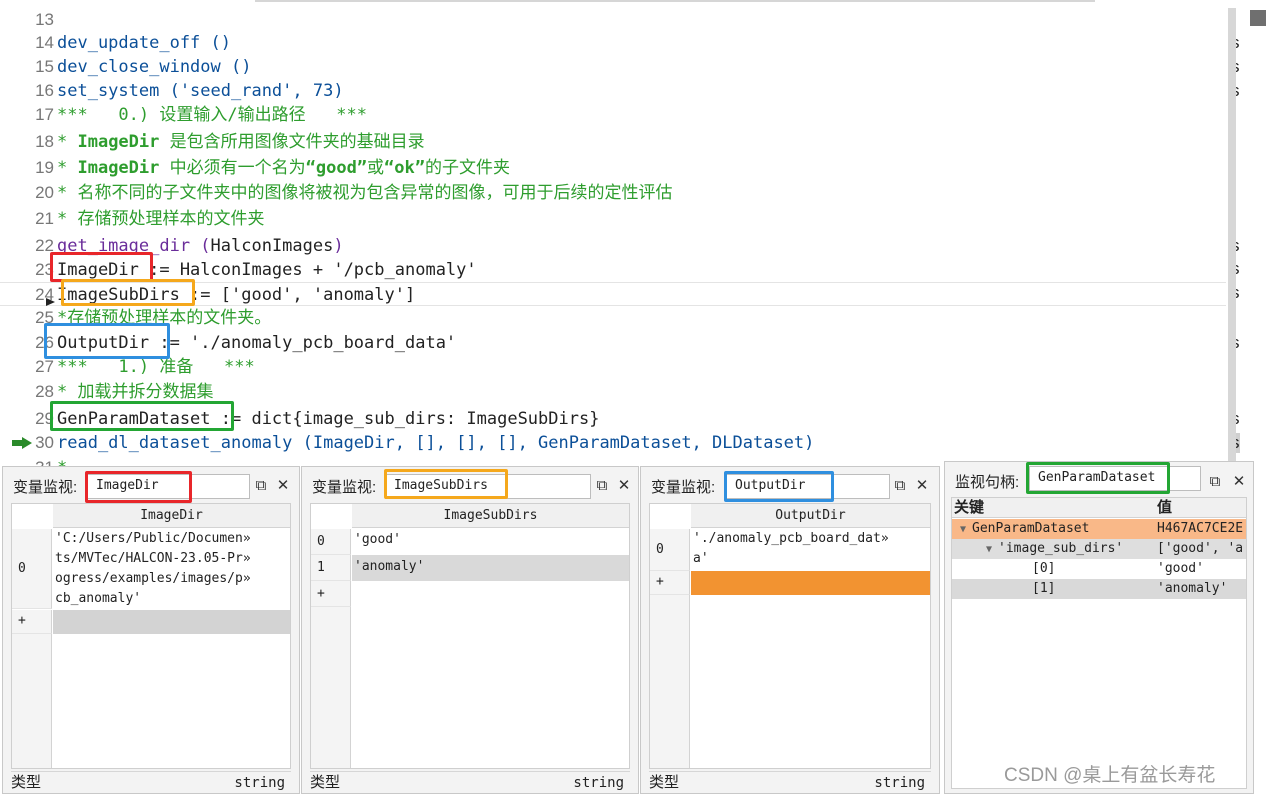 The width and height of the screenshot is (1272, 794). I want to click on code-line: 17 *** 0.) 设置输入/输出路径 ***, so click(613, 115).